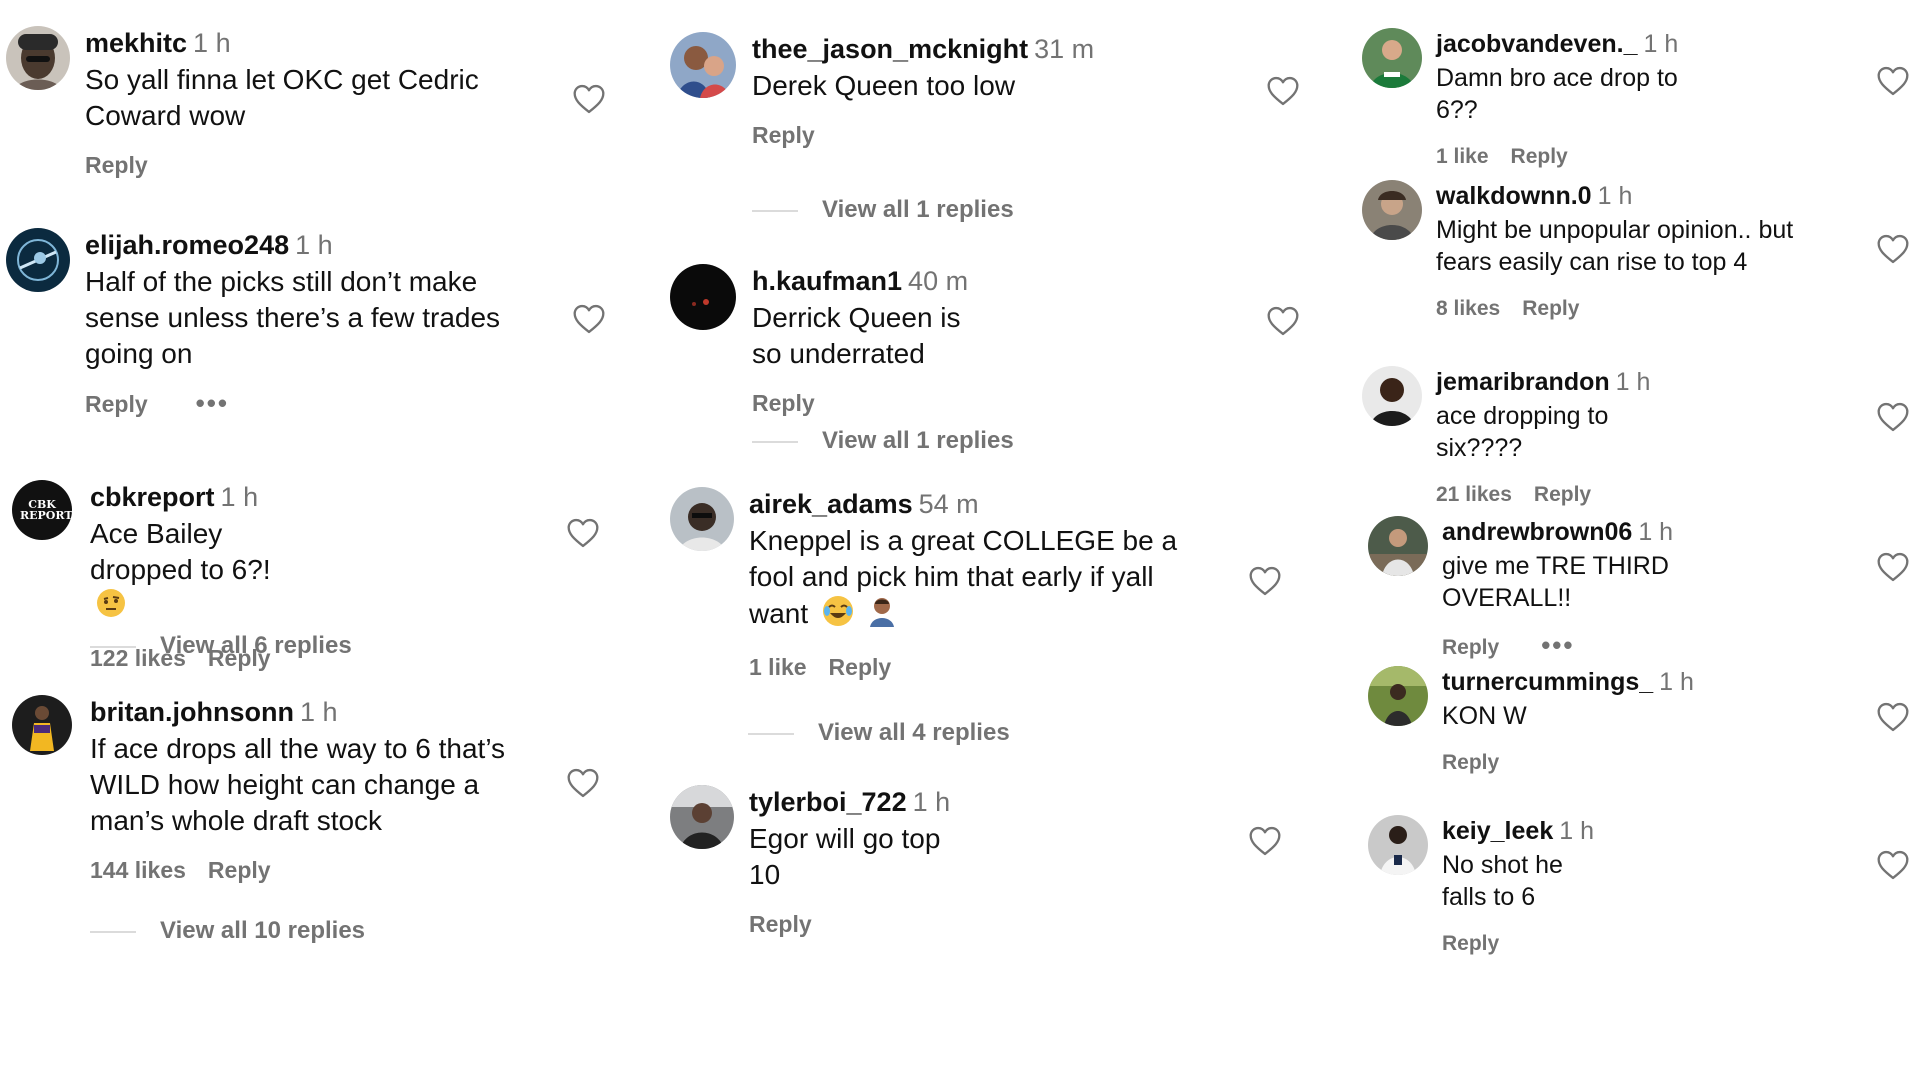 The image size is (1920, 1080). Describe the element at coordinates (890, 49) in the screenshot. I see `username: thee_jason_mcknight` at that location.